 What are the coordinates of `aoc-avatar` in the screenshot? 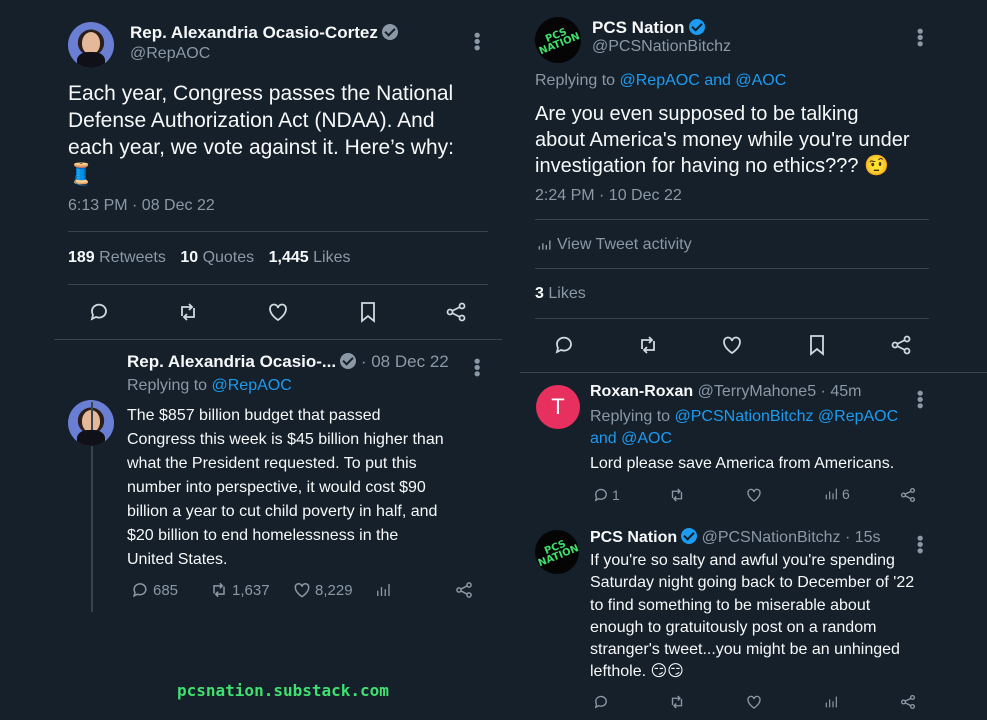 It's located at (91, 45).